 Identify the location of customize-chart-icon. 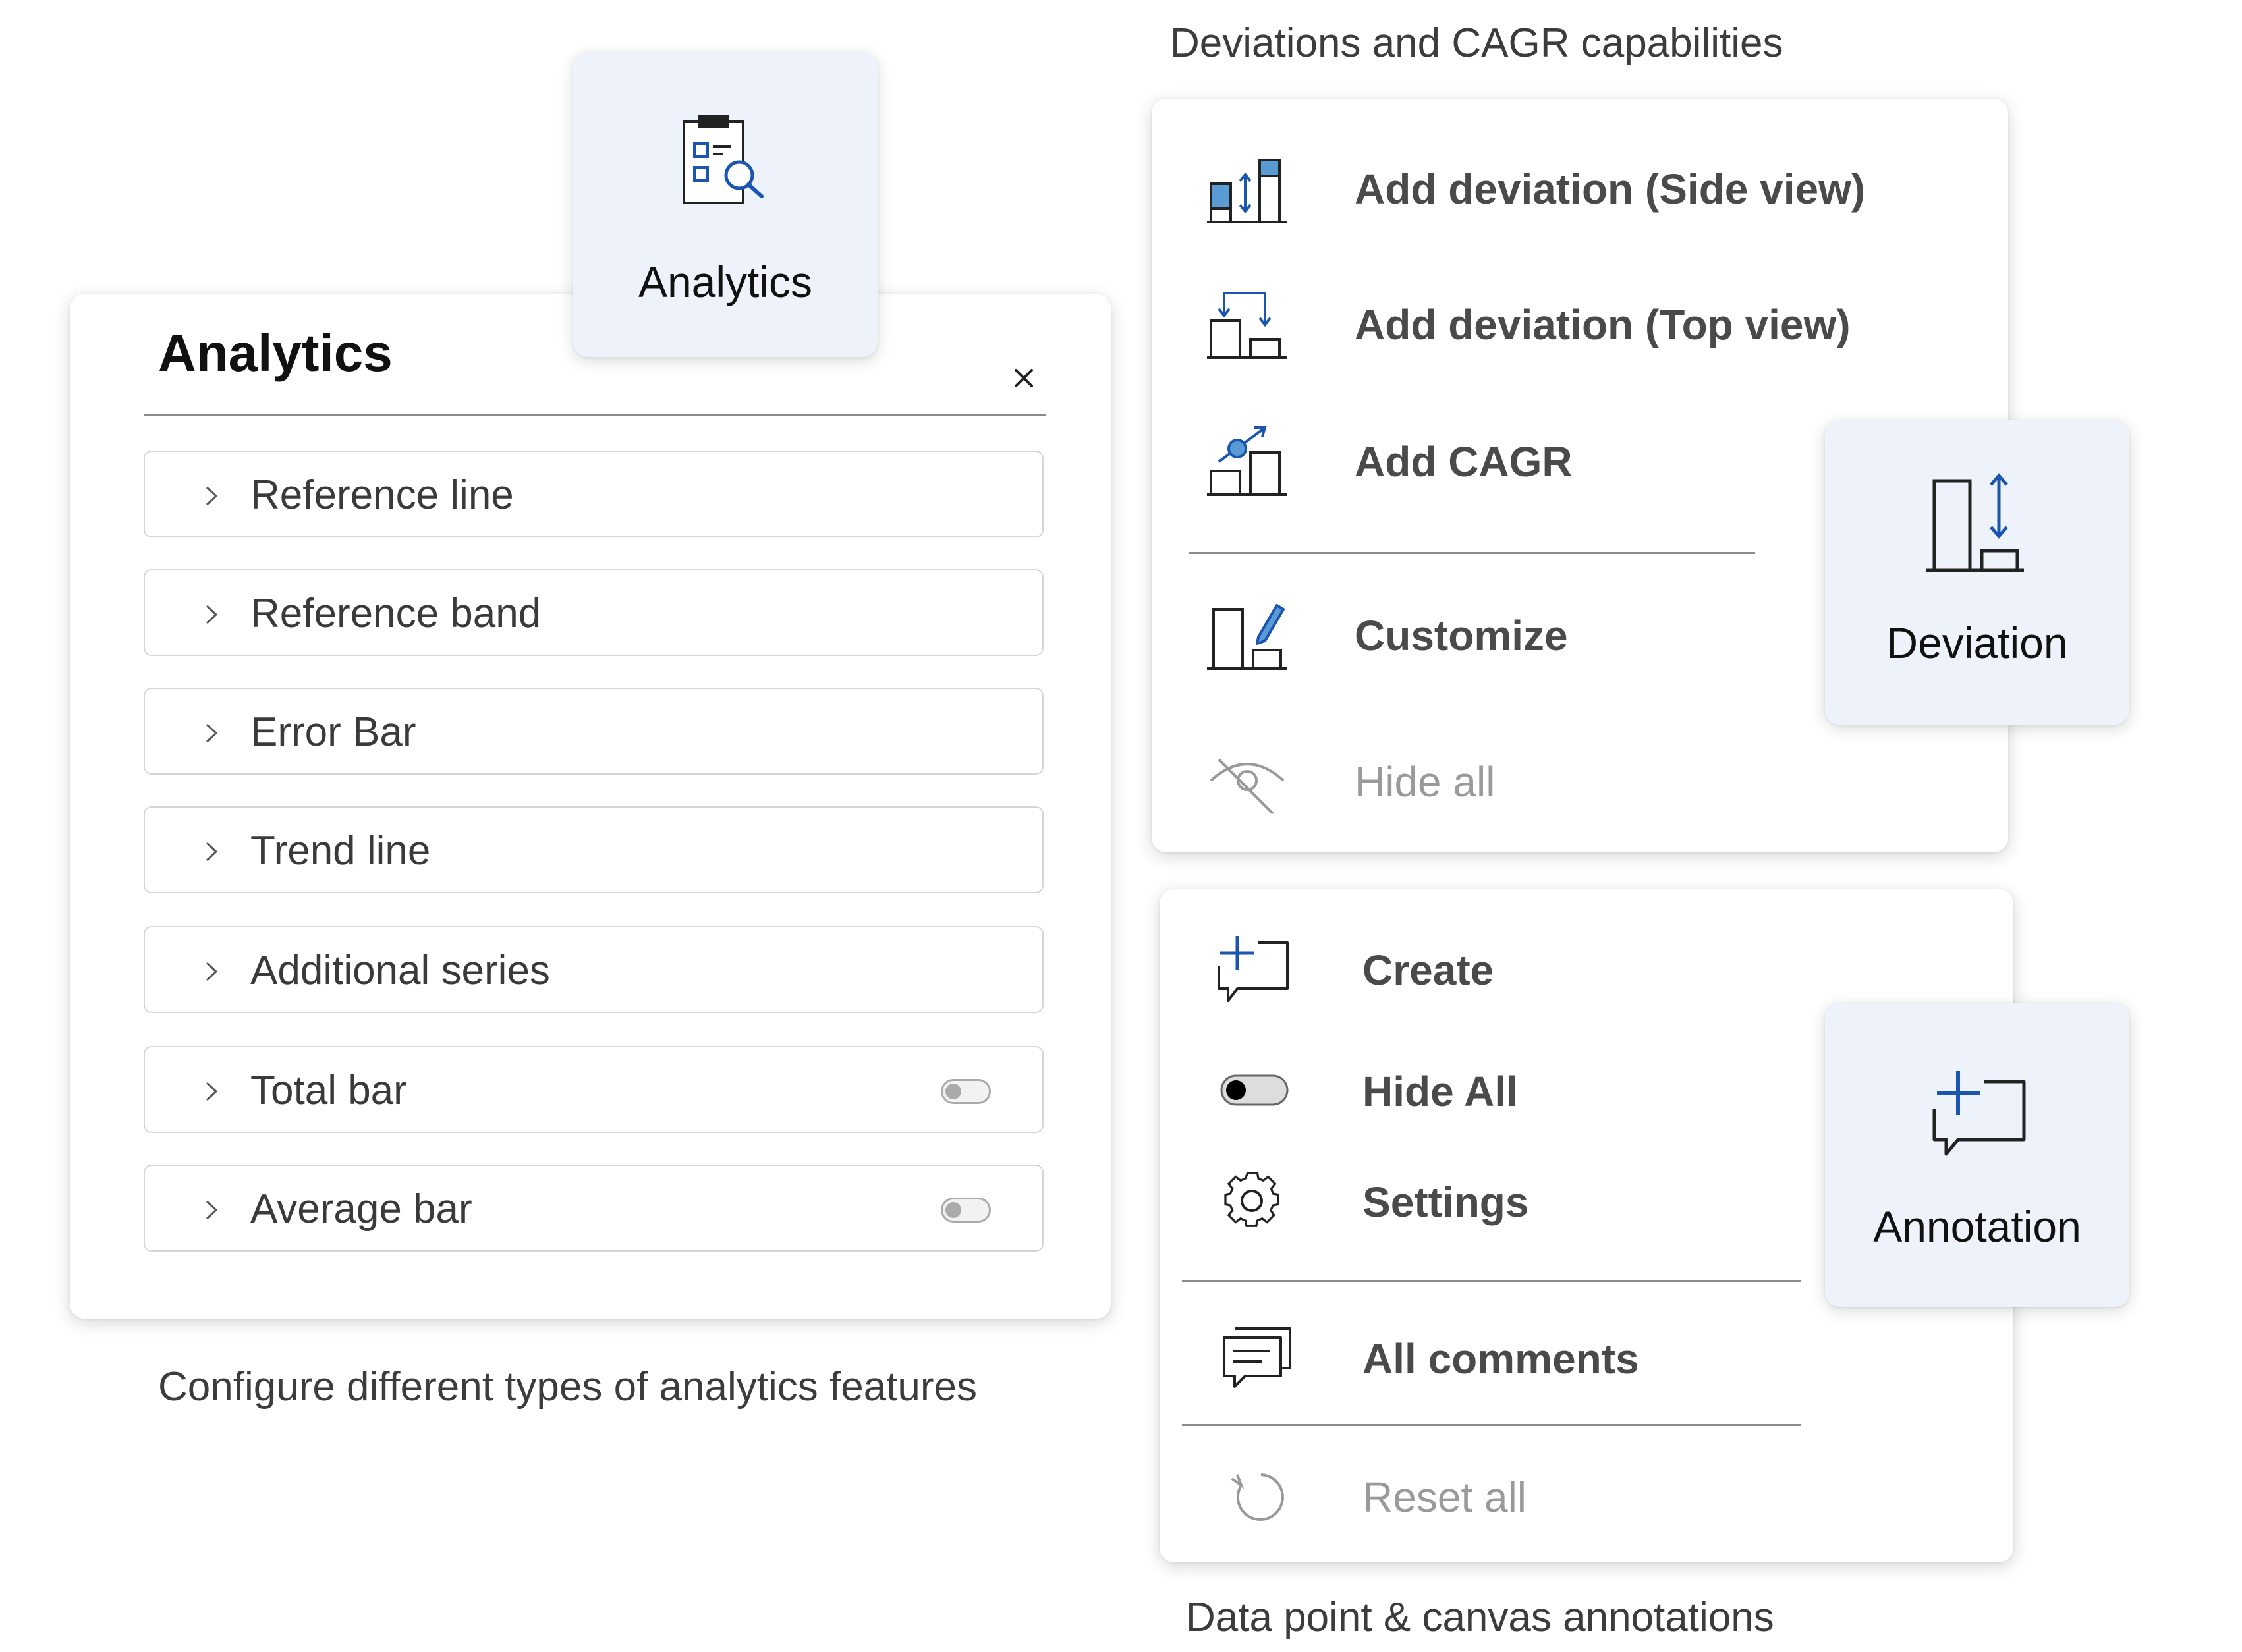
(1247, 637).